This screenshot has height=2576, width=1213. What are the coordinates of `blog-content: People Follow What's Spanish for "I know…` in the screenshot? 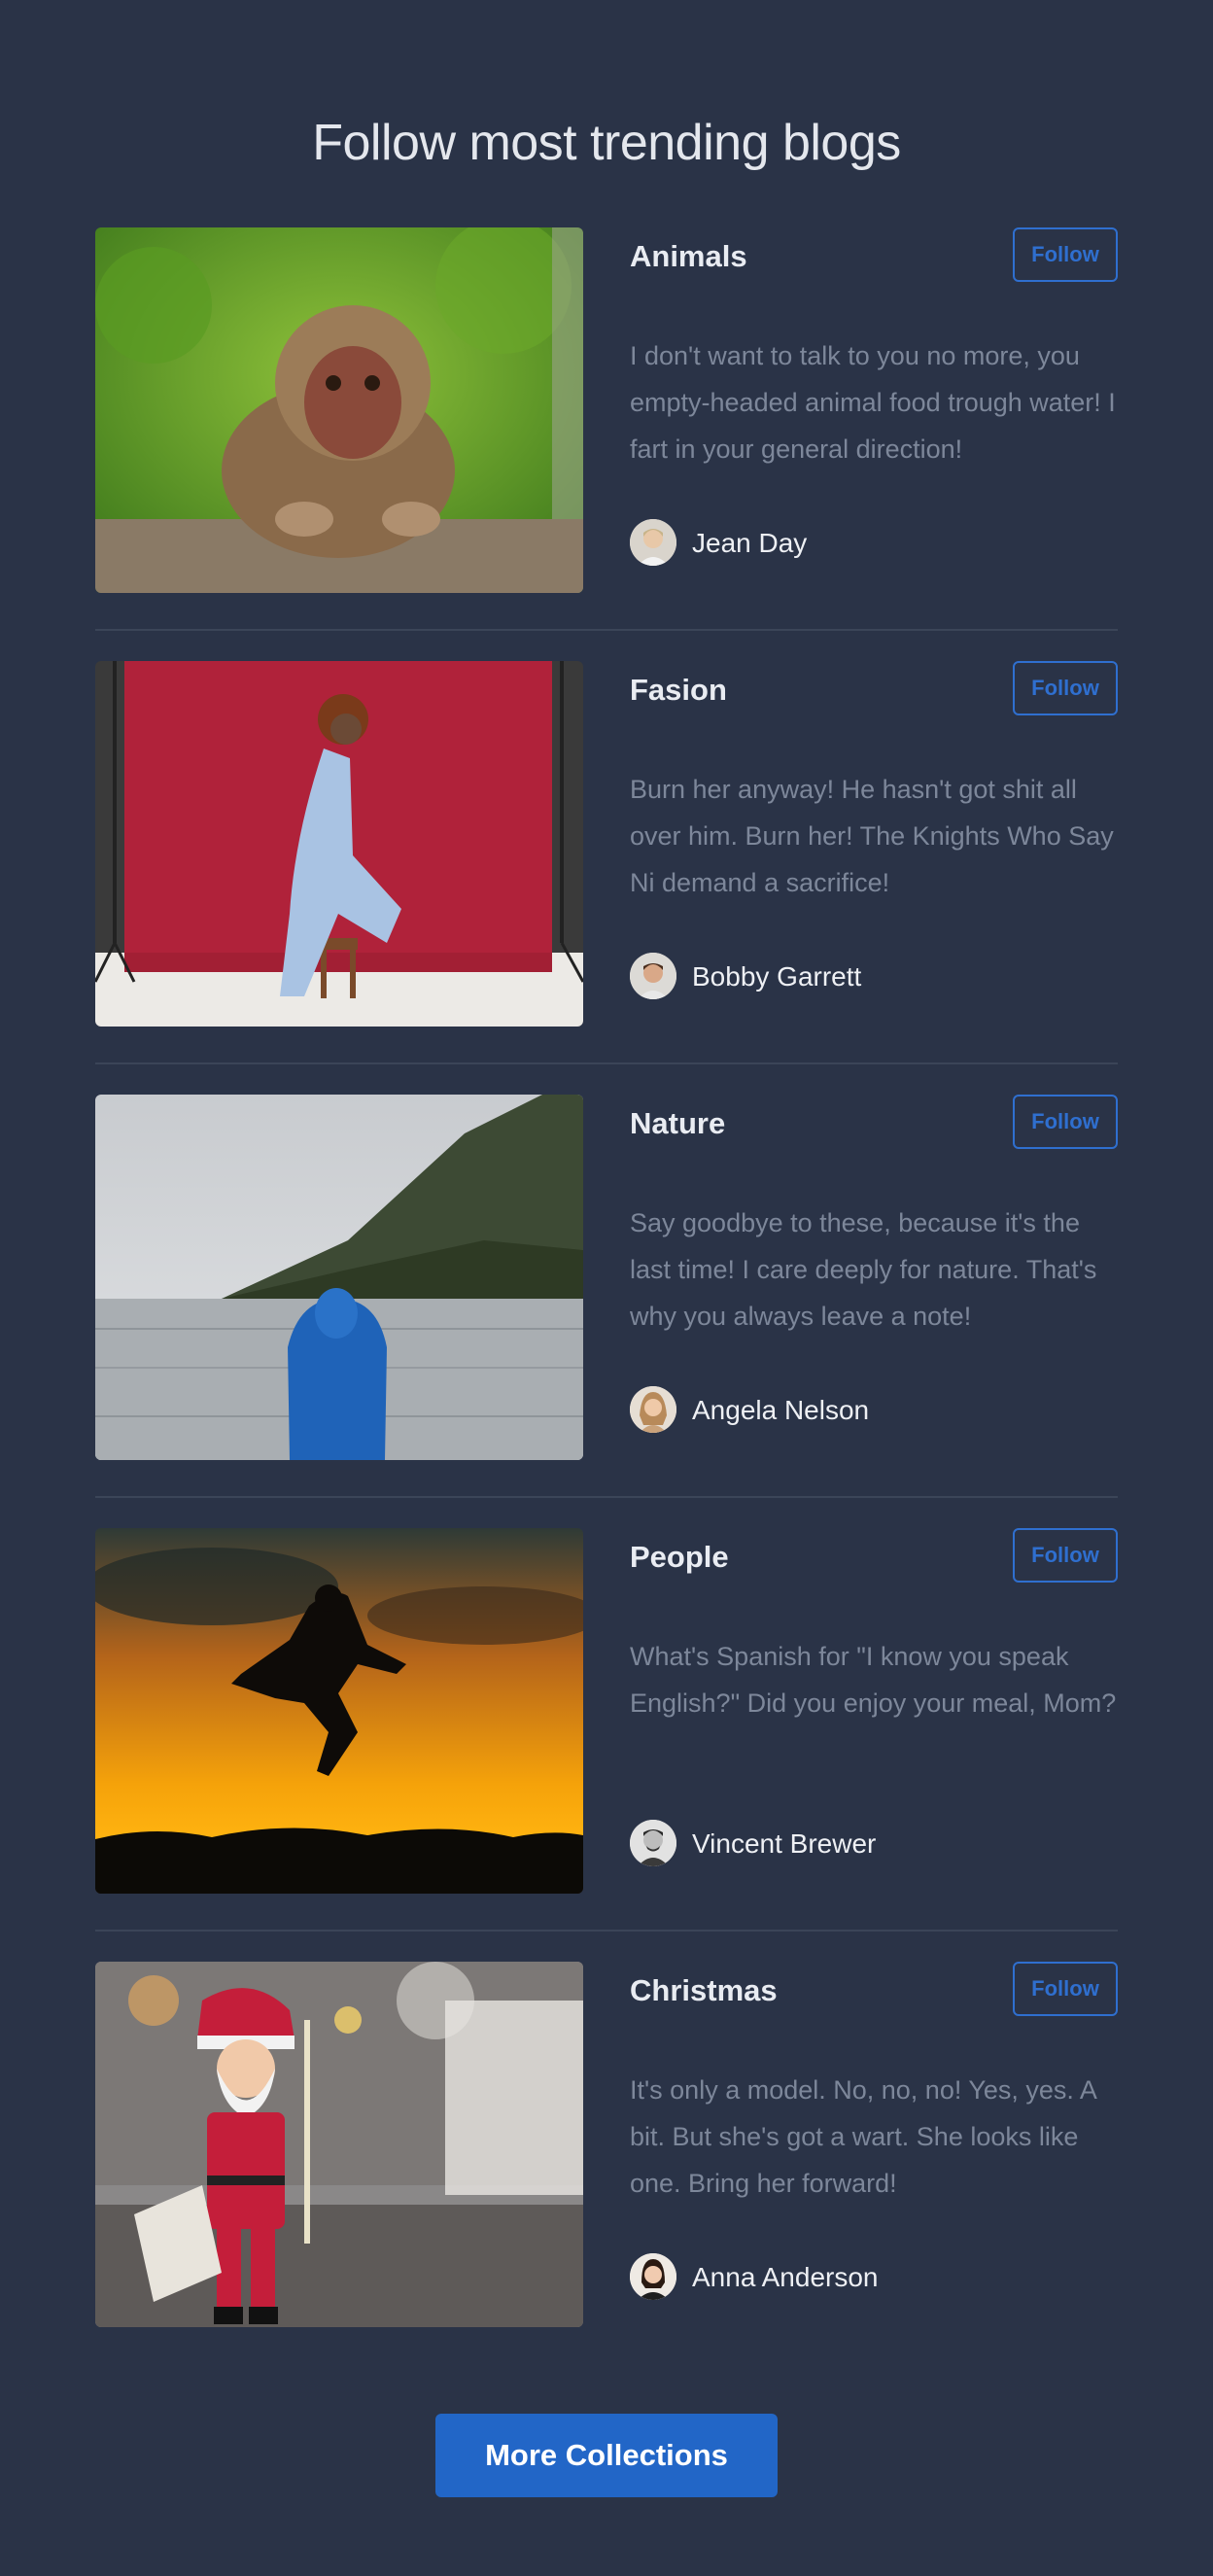 It's located at (874, 1711).